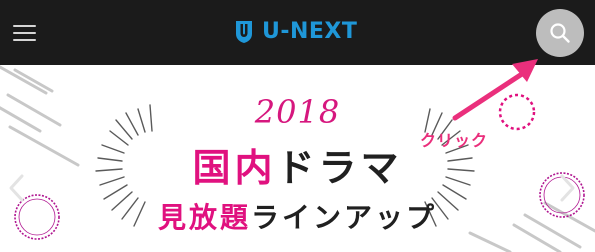  I want to click on search-button, so click(560, 33).